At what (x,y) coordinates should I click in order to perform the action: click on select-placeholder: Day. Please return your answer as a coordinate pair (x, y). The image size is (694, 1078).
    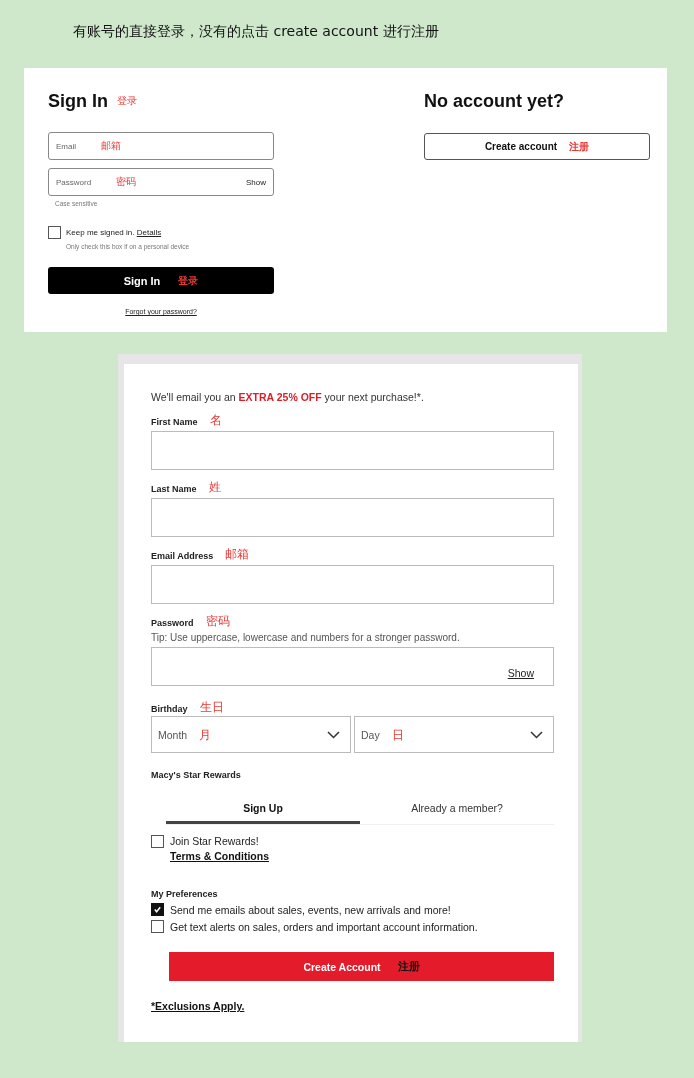
    Looking at the image, I should click on (370, 734).